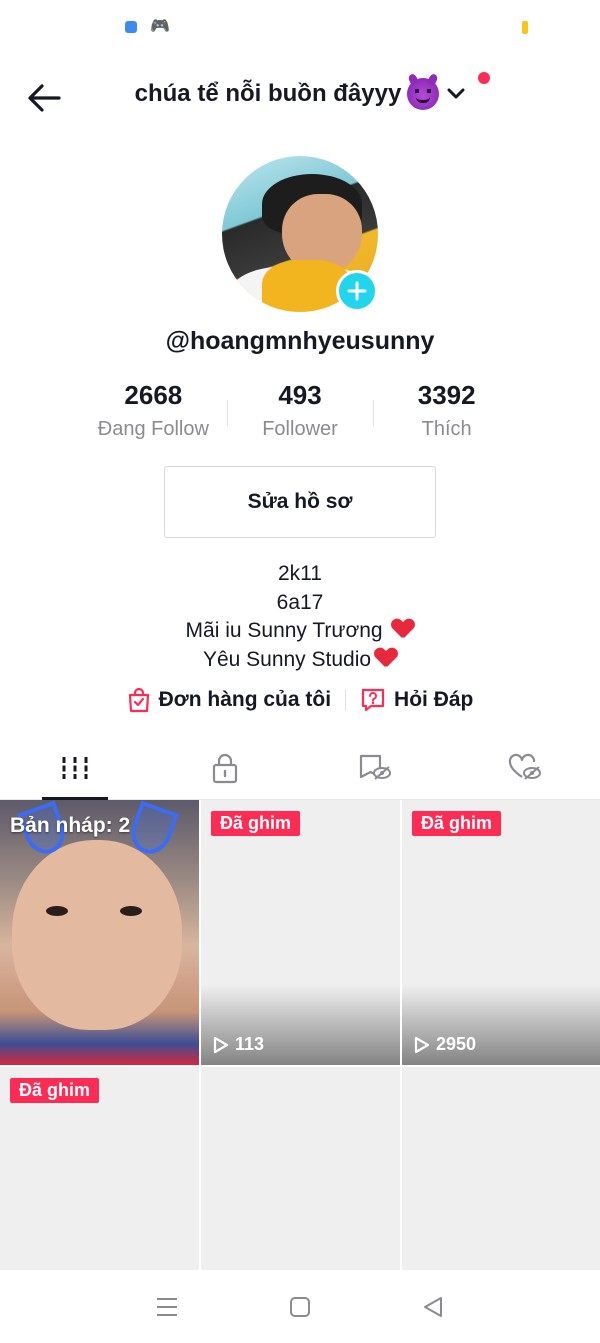 This screenshot has height=1343, width=600. Describe the element at coordinates (456, 1044) in the screenshot. I see `view-count-value: 2950` at that location.